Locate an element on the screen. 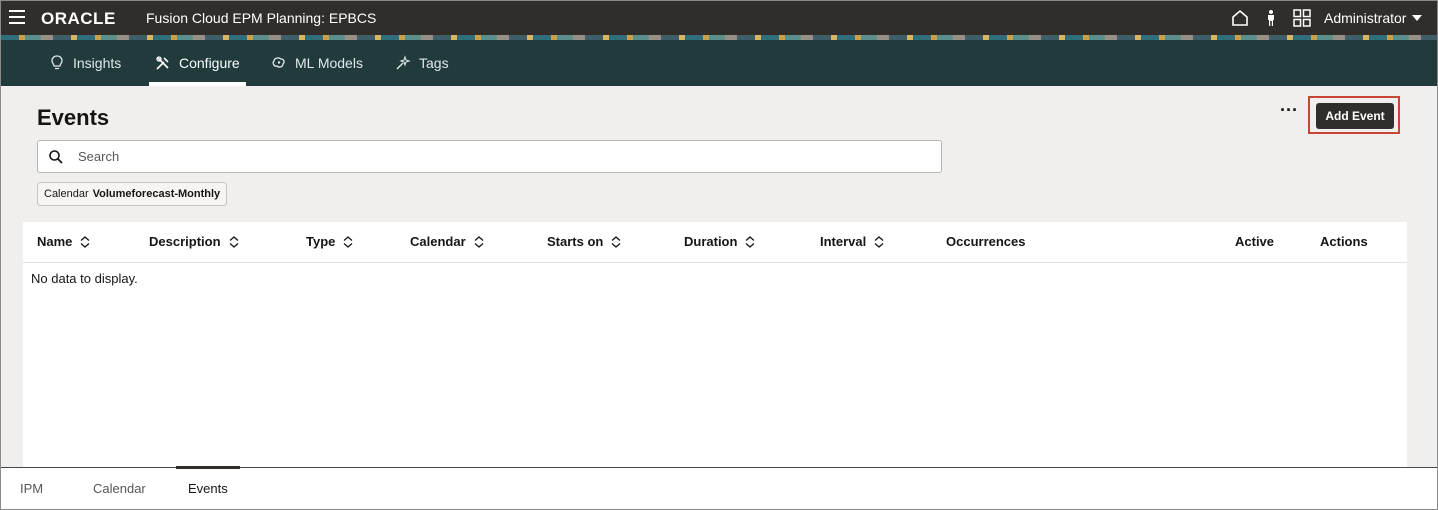 This screenshot has width=1438, height=510. column-header-occurrences: Occurrences is located at coordinates (986, 241).